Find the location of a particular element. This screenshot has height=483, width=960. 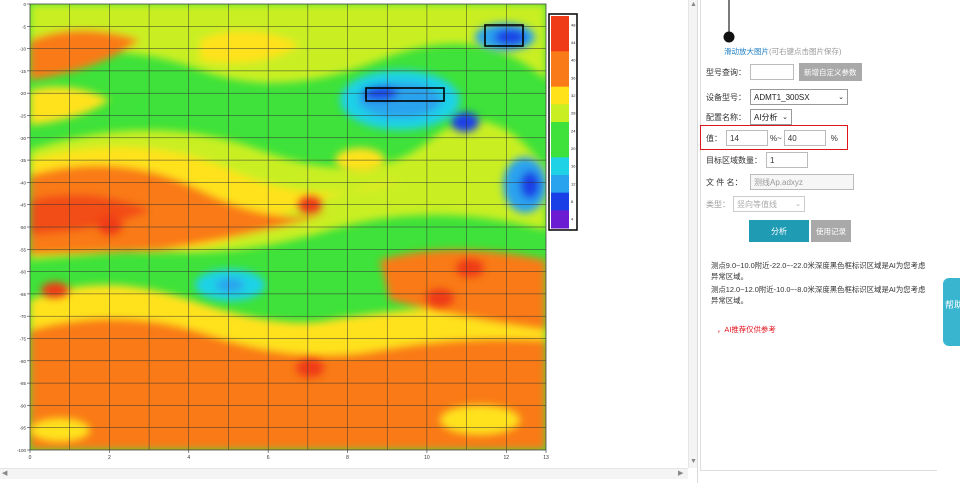

add-custom-param-button: 新增自定义参数 is located at coordinates (830, 72).